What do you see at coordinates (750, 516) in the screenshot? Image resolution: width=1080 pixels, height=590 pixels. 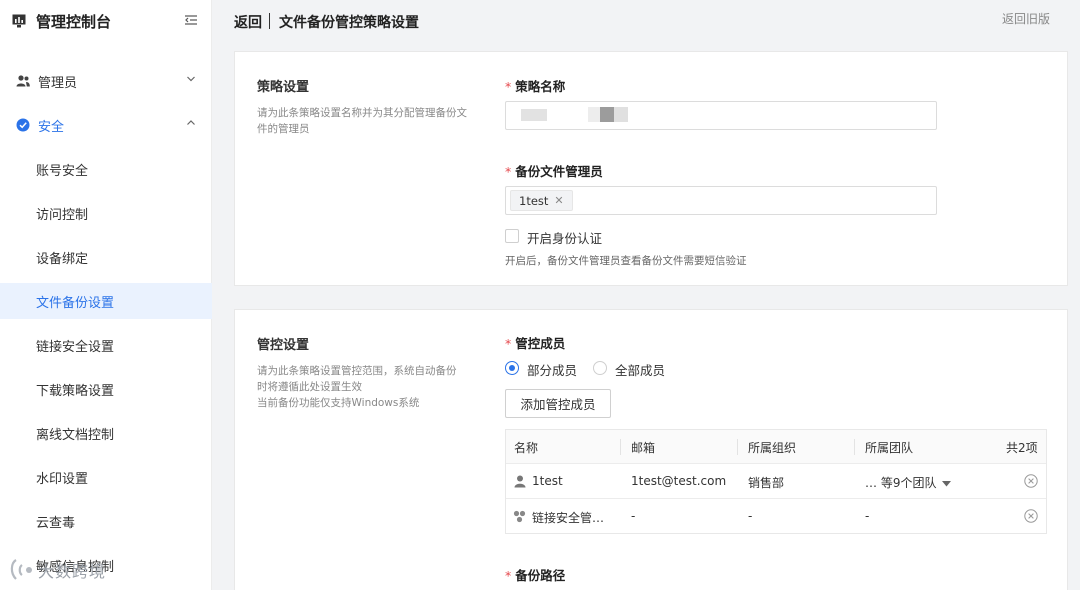 I see `cell-org: -` at bounding box center [750, 516].